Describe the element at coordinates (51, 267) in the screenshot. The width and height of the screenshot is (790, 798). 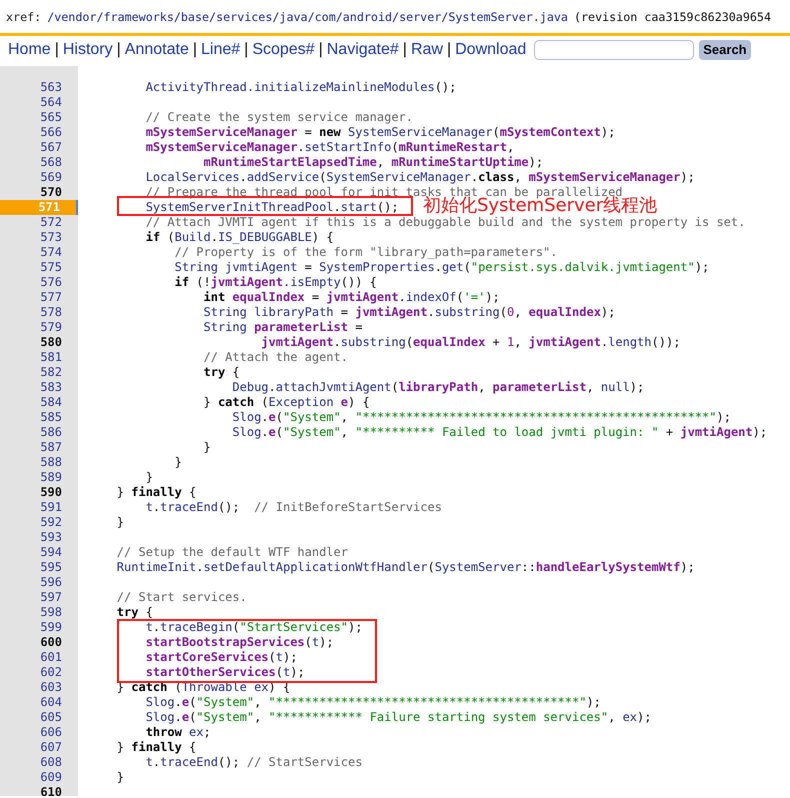
I see `line-number: 575` at that location.